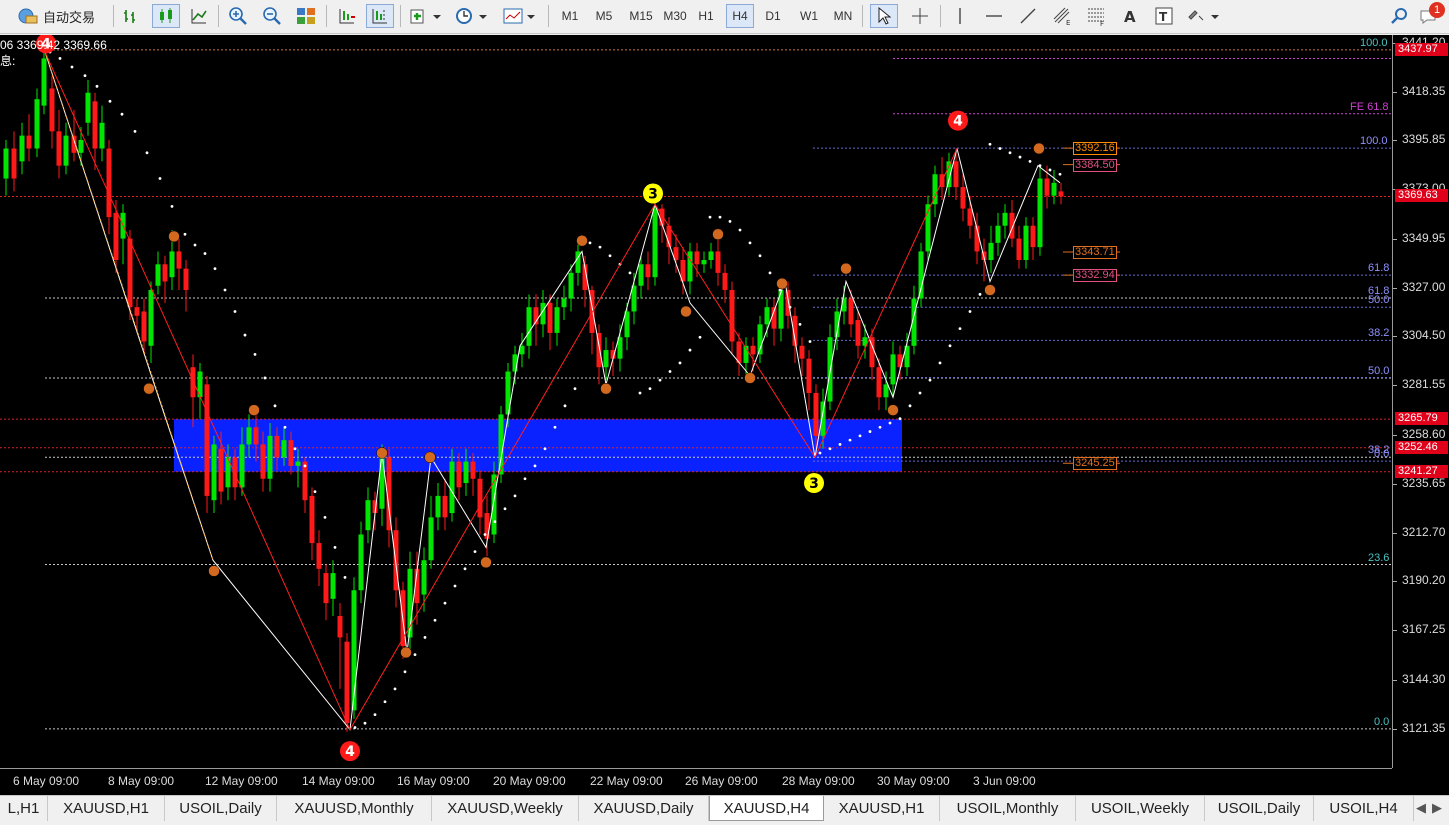 This screenshot has width=1449, height=825. I want to click on arrows-icon, so click(1203, 15).